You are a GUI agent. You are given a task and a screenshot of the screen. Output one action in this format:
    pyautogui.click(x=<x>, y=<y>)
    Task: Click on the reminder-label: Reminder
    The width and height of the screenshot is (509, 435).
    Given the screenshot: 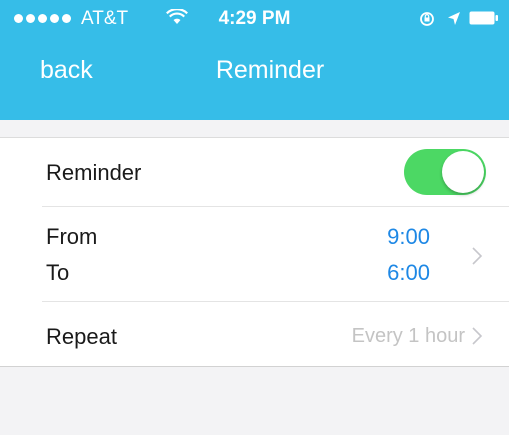 What is the action you would take?
    pyautogui.click(x=94, y=172)
    